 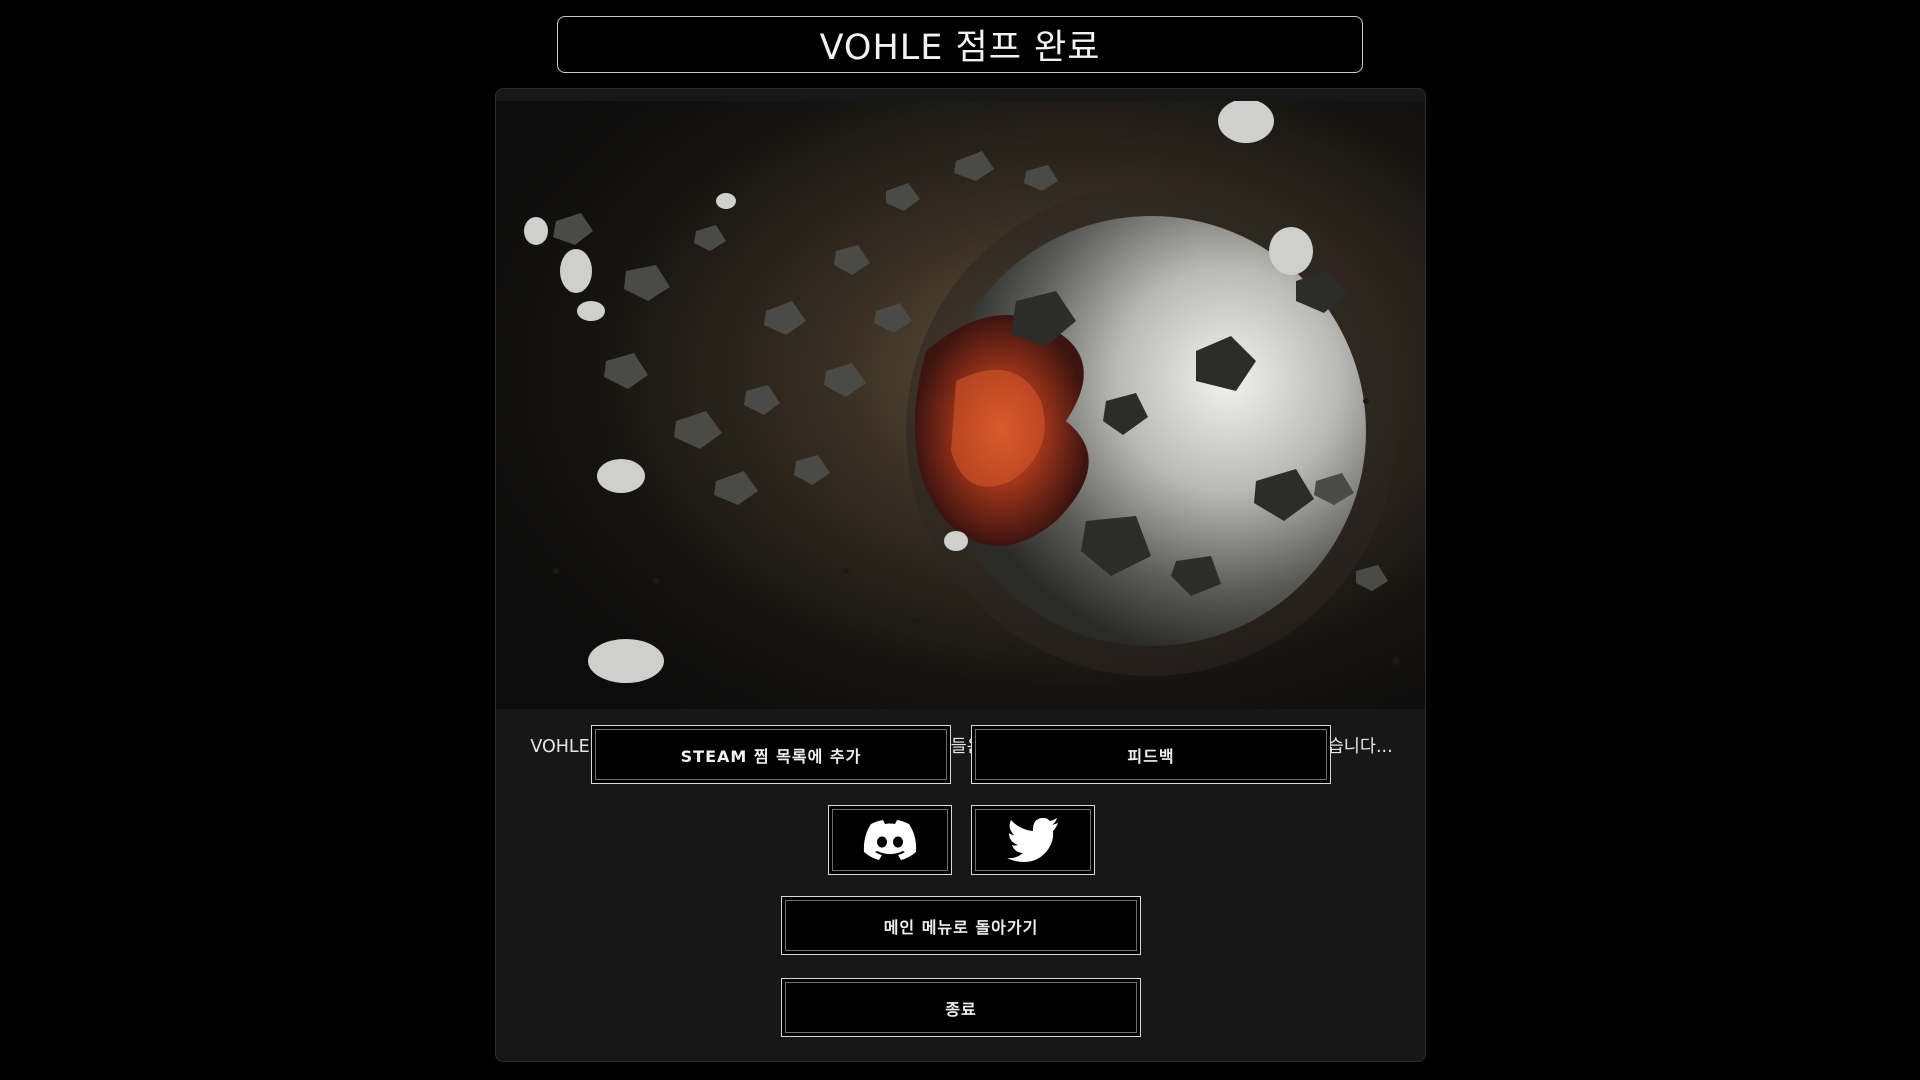 I want to click on add-to-steam-wishlist-button: STEAM 찜 목록에 추가, so click(x=771, y=754).